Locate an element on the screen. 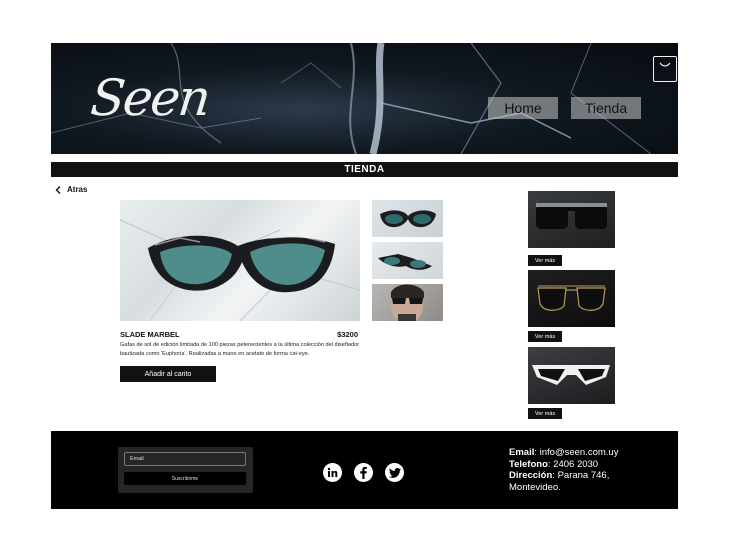 The height and width of the screenshot is (552, 730). product-price: $3200 is located at coordinates (347, 334).